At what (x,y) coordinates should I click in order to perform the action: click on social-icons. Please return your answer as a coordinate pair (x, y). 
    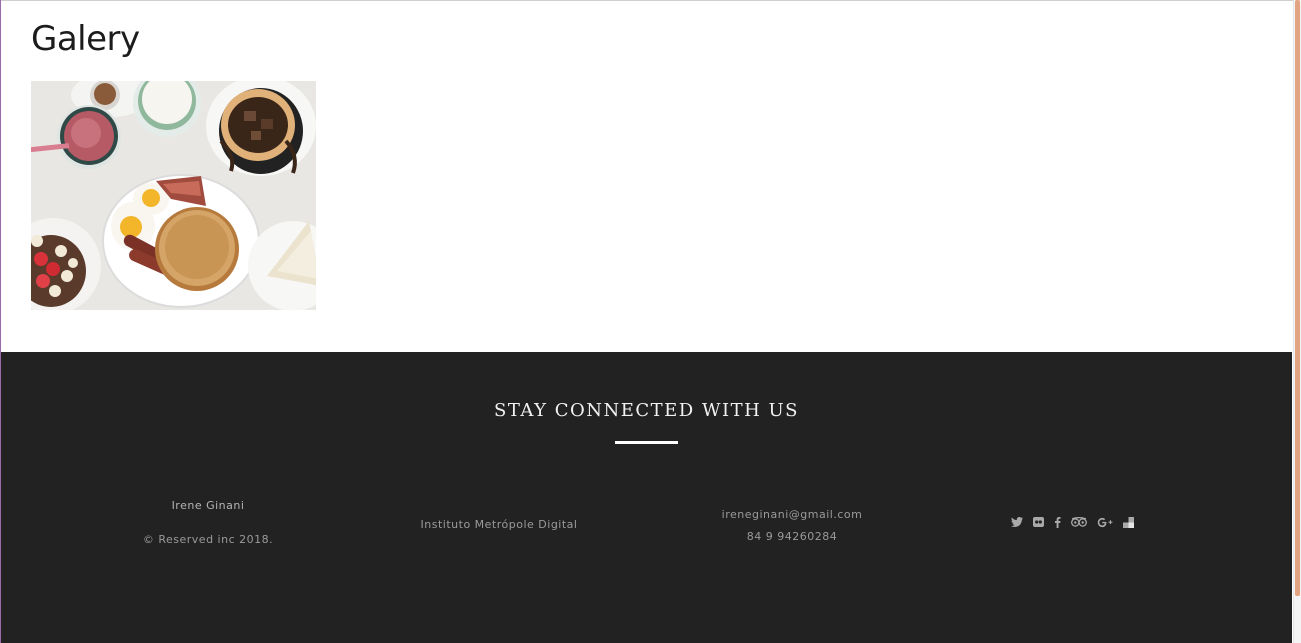
    Looking at the image, I should click on (1077, 522).